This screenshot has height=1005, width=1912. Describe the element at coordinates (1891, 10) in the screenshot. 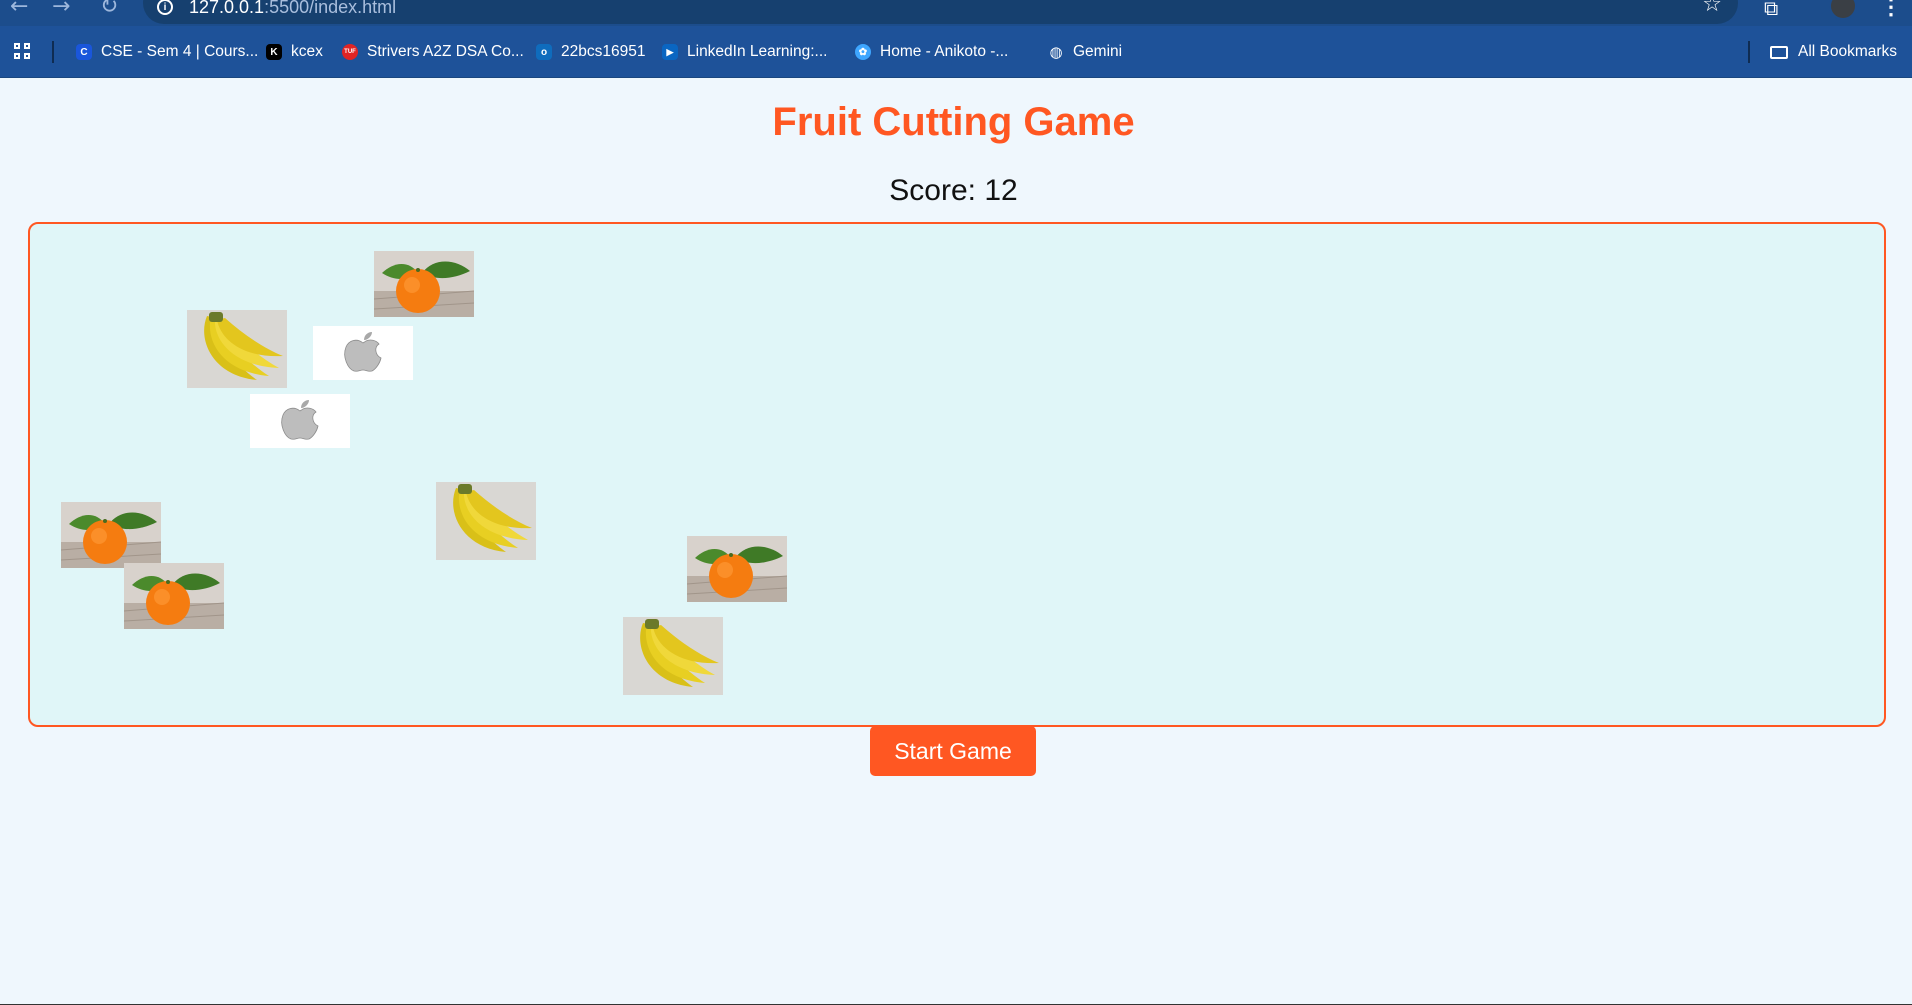

I see `menu-kebab-icon: ⋮` at that location.